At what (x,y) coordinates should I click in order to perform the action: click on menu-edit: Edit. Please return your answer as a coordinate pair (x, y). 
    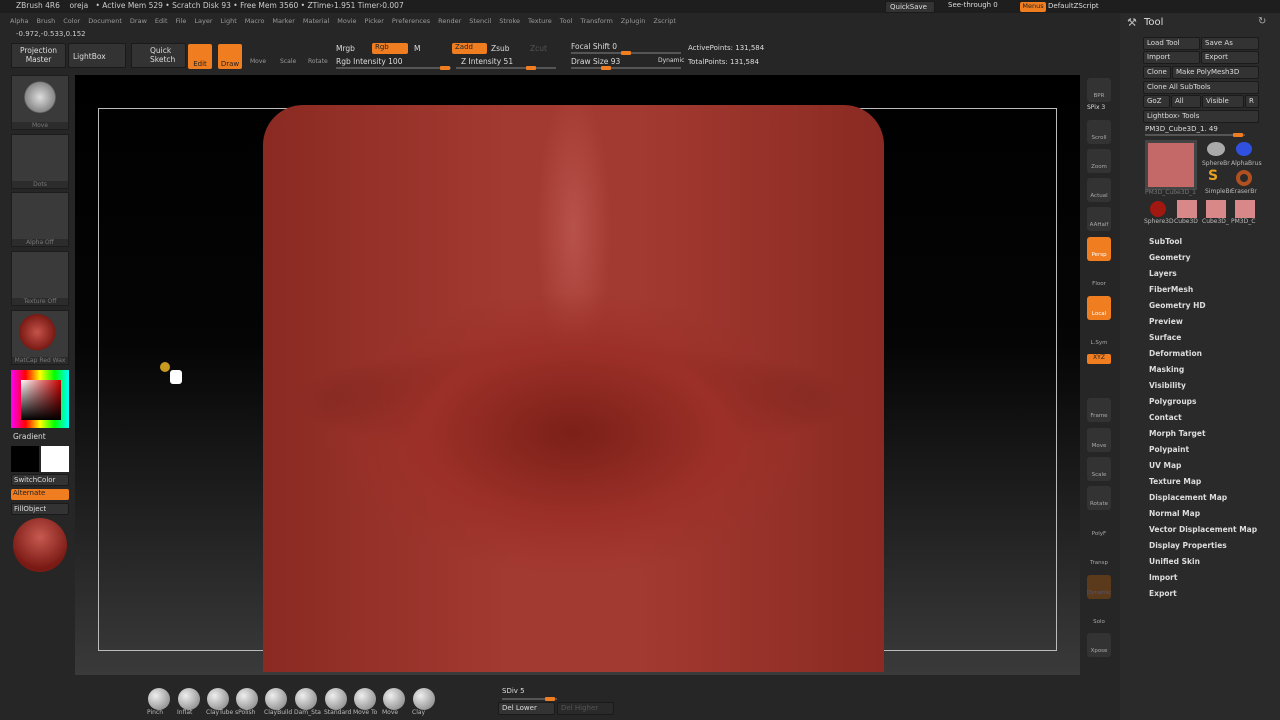
    Looking at the image, I should click on (161, 21).